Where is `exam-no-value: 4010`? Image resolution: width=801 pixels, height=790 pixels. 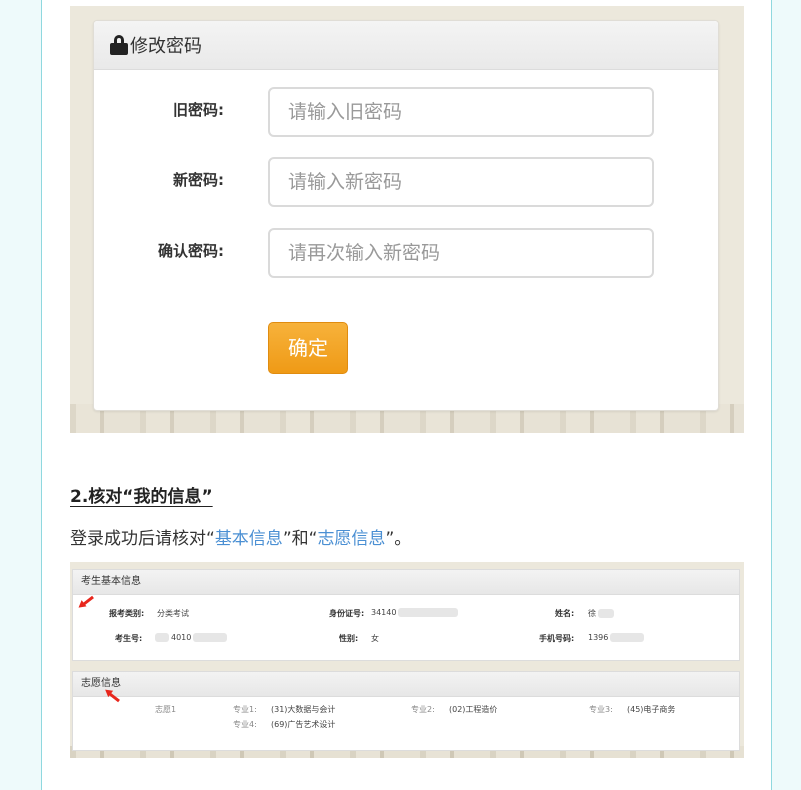 exam-no-value: 4010 is located at coordinates (191, 637).